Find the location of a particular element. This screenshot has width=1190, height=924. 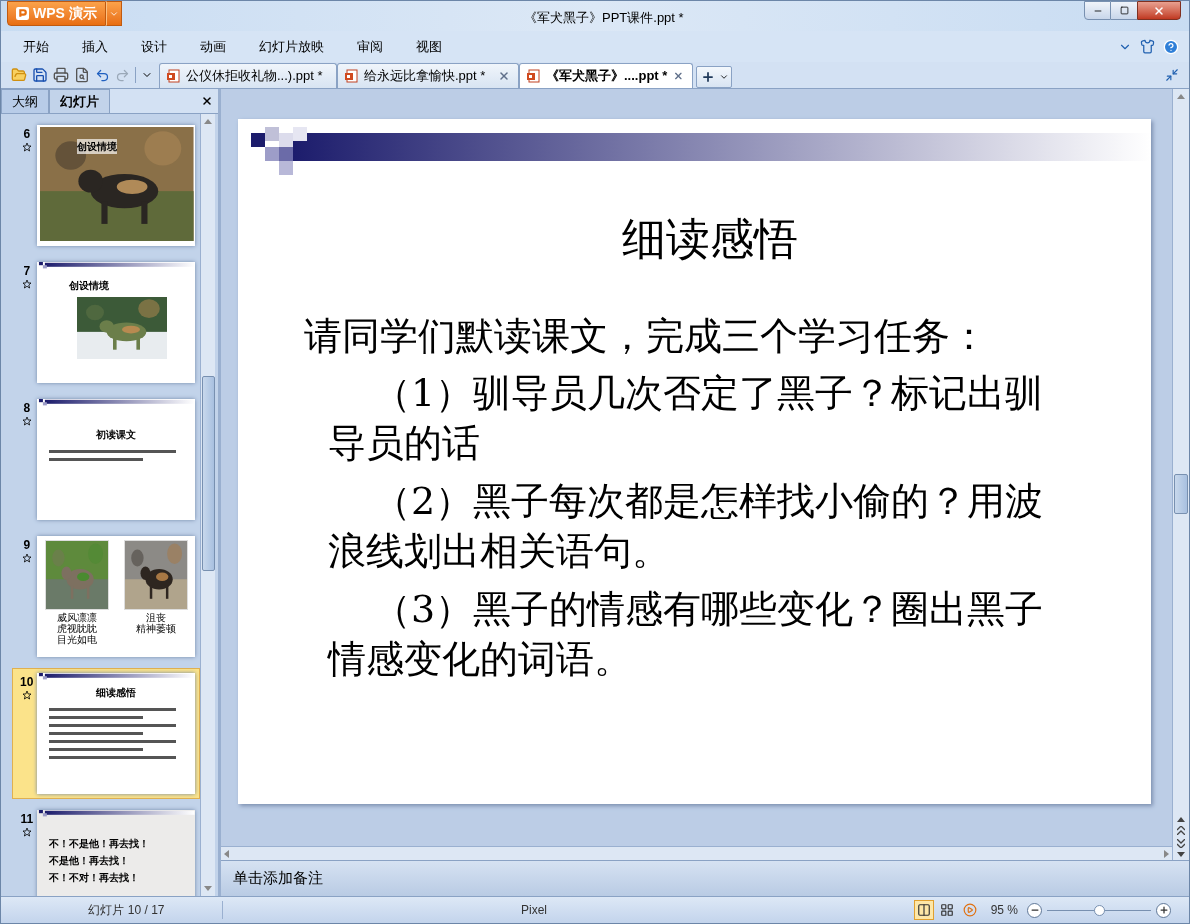

caret-icon is located at coordinates (724, 77).